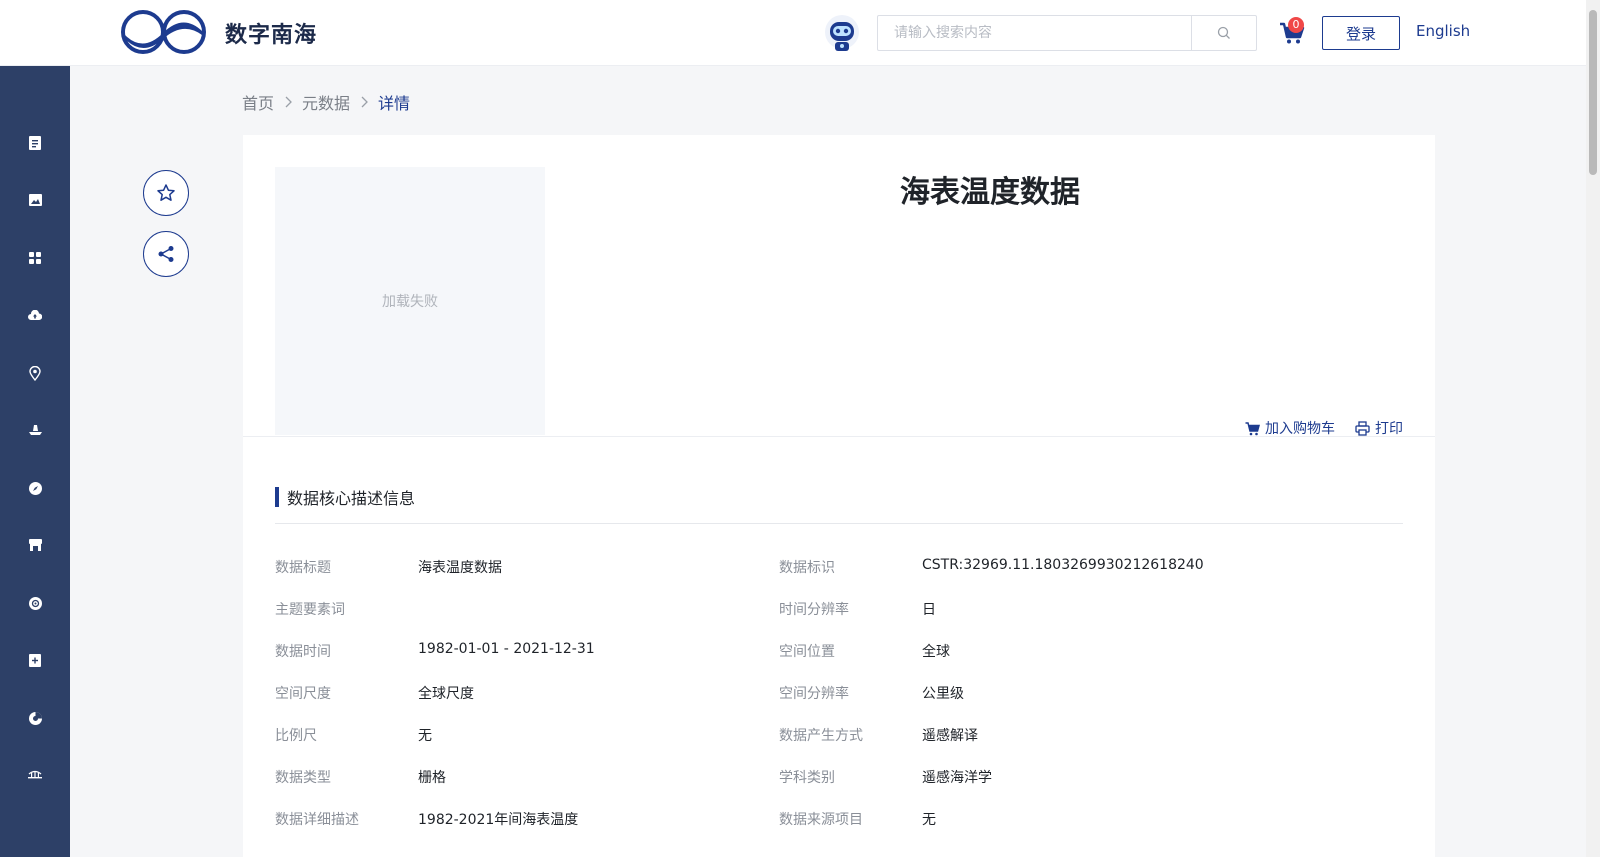 The image size is (1600, 857). I want to click on section-header: 数据核心描述信息, so click(345, 497).